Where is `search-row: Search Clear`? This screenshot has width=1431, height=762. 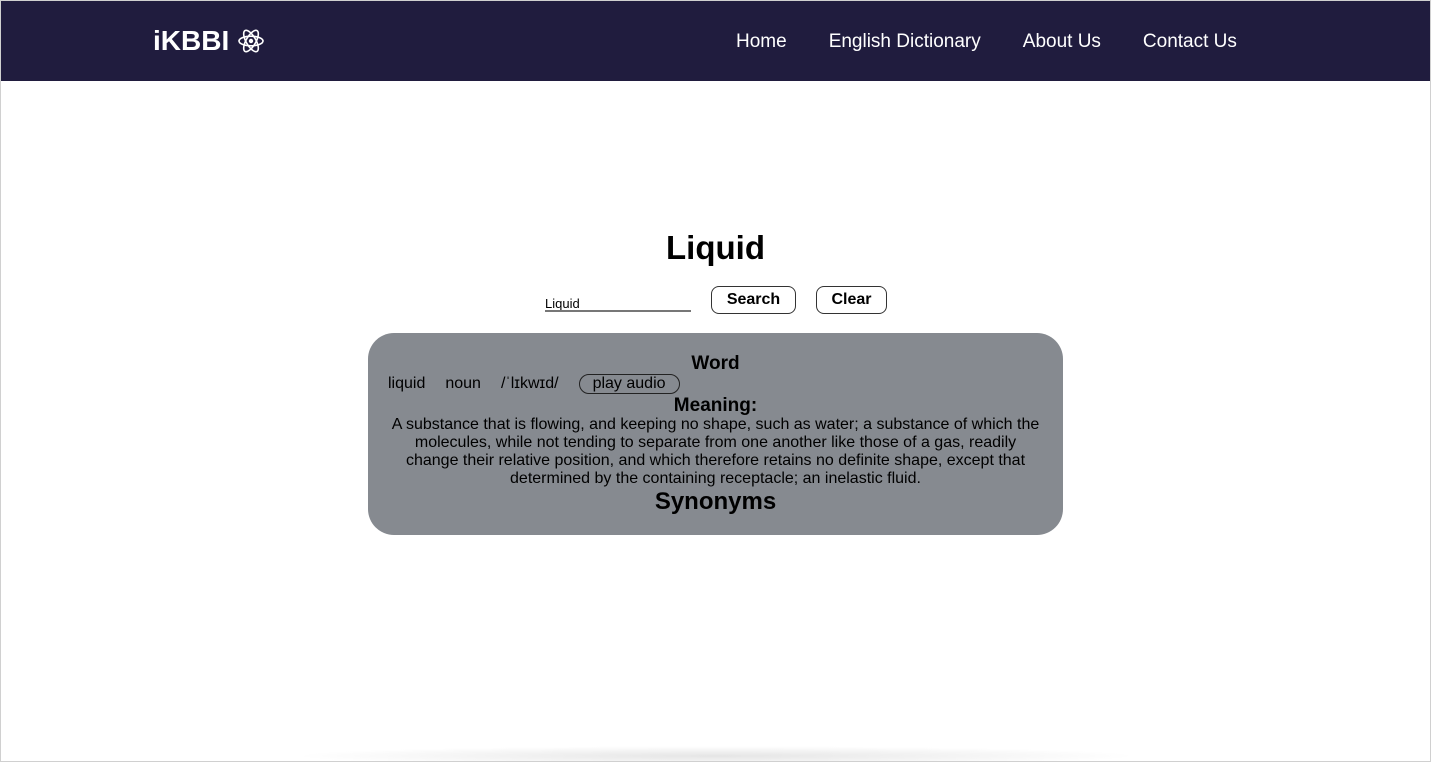 search-row: Search Clear is located at coordinates (716, 300).